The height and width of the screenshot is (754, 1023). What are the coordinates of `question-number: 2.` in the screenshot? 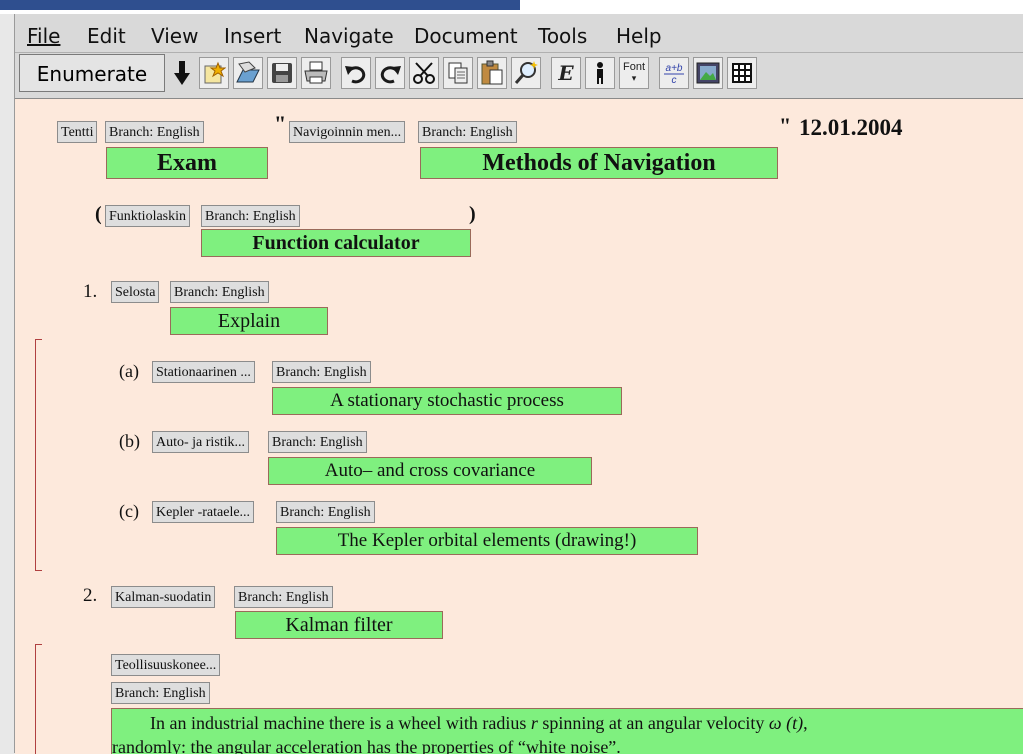 It's located at (90, 595).